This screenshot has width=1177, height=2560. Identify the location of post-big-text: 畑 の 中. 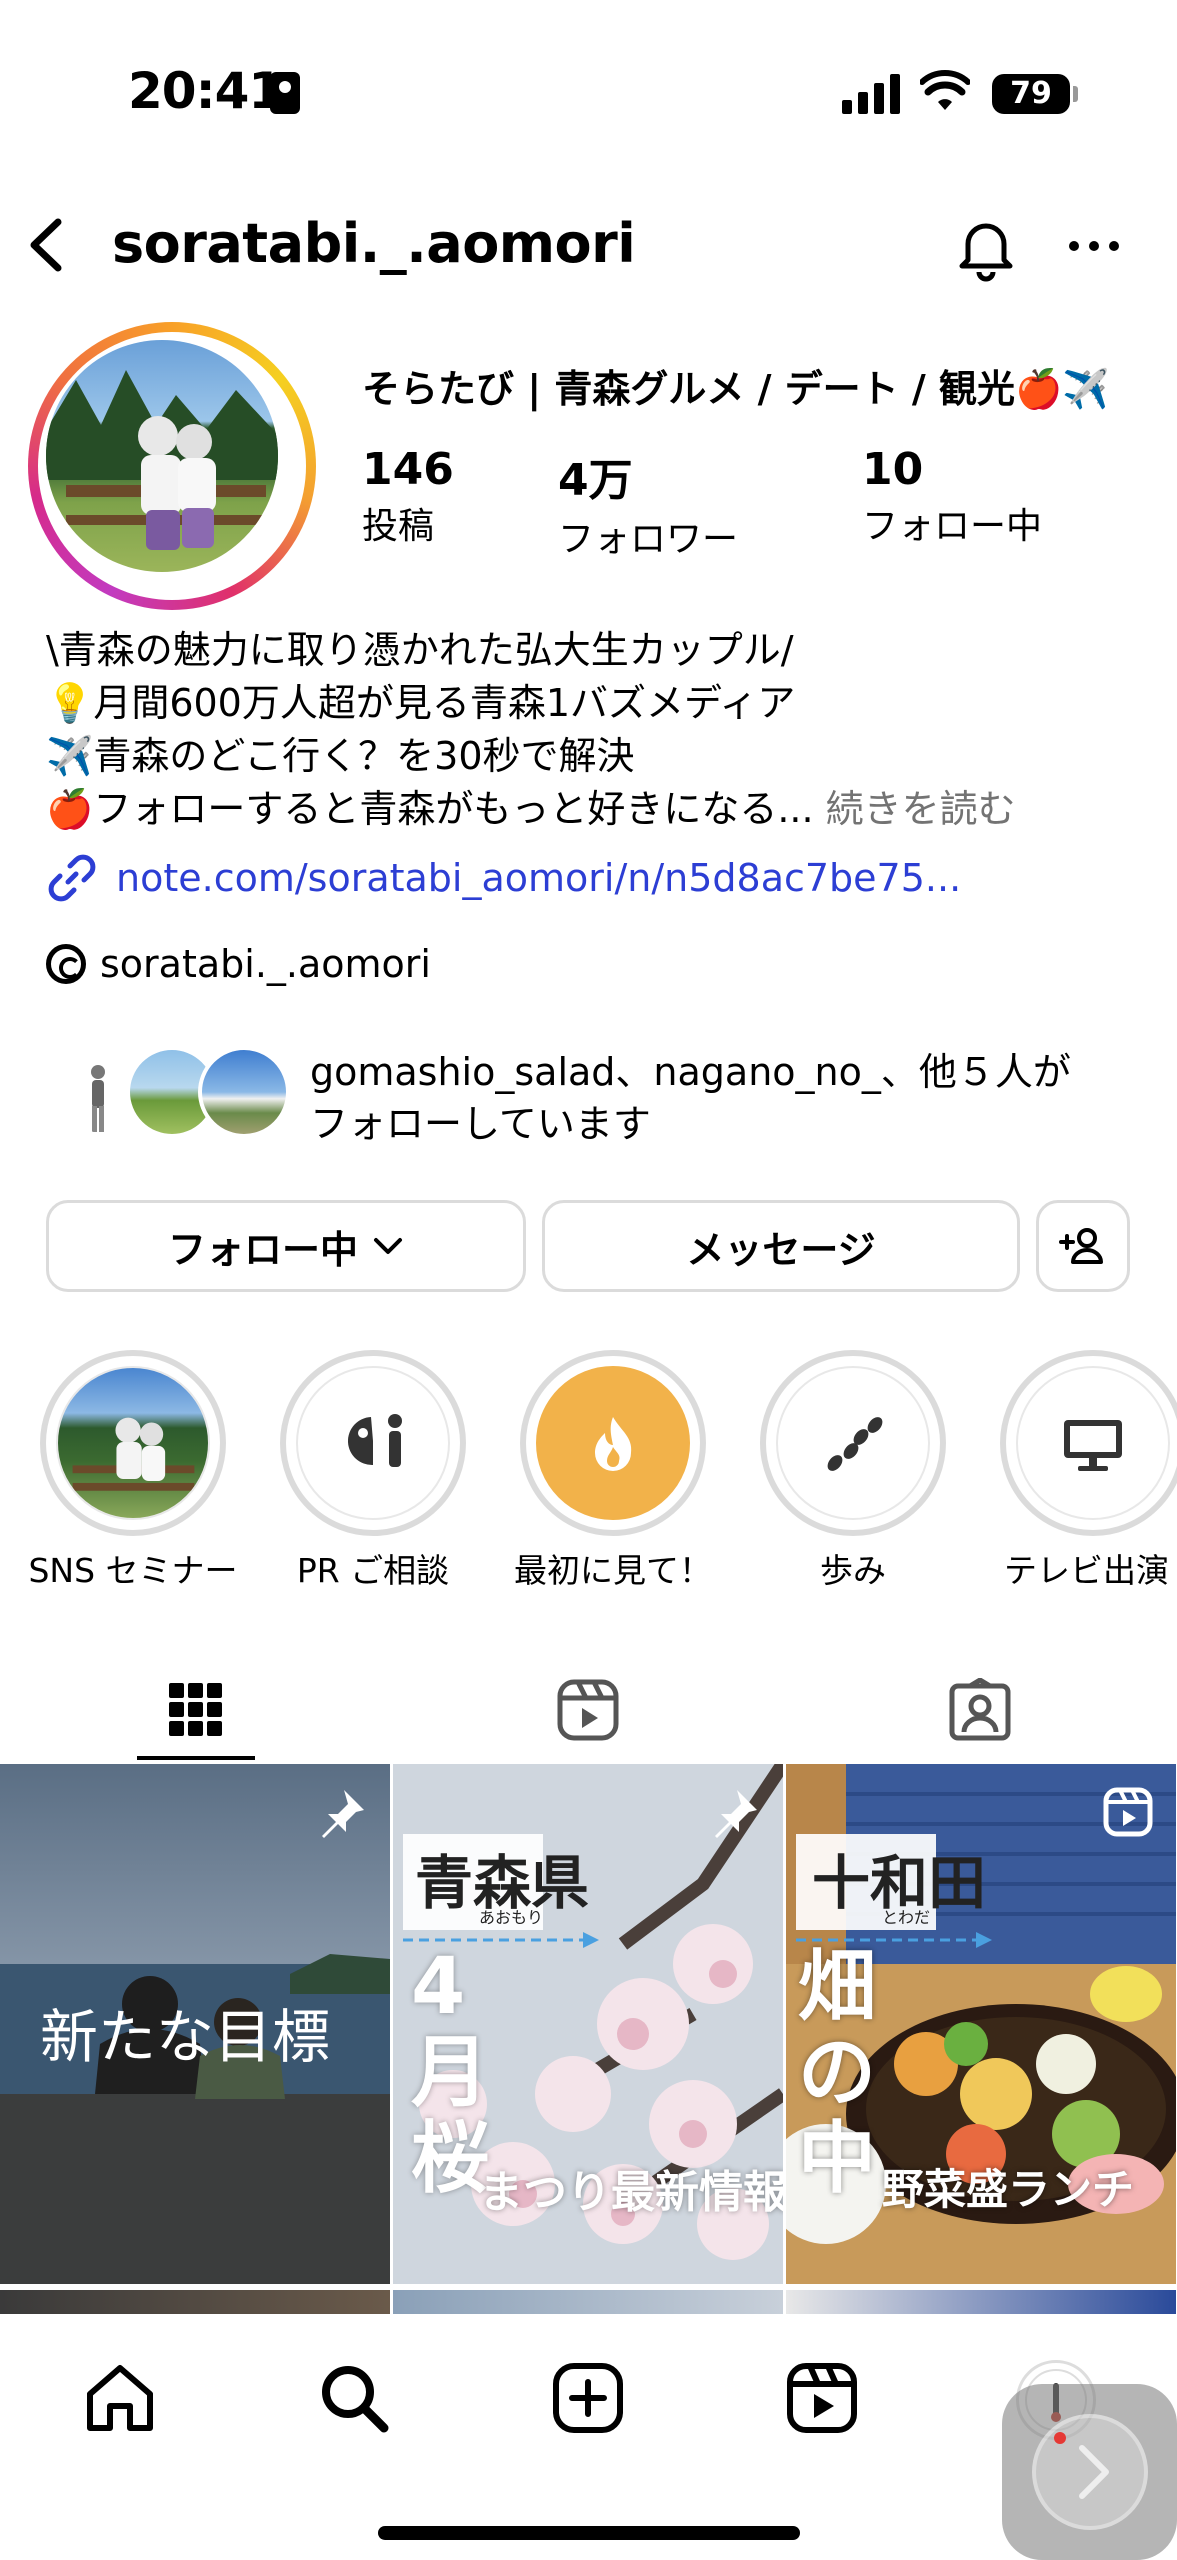
(837, 2073).